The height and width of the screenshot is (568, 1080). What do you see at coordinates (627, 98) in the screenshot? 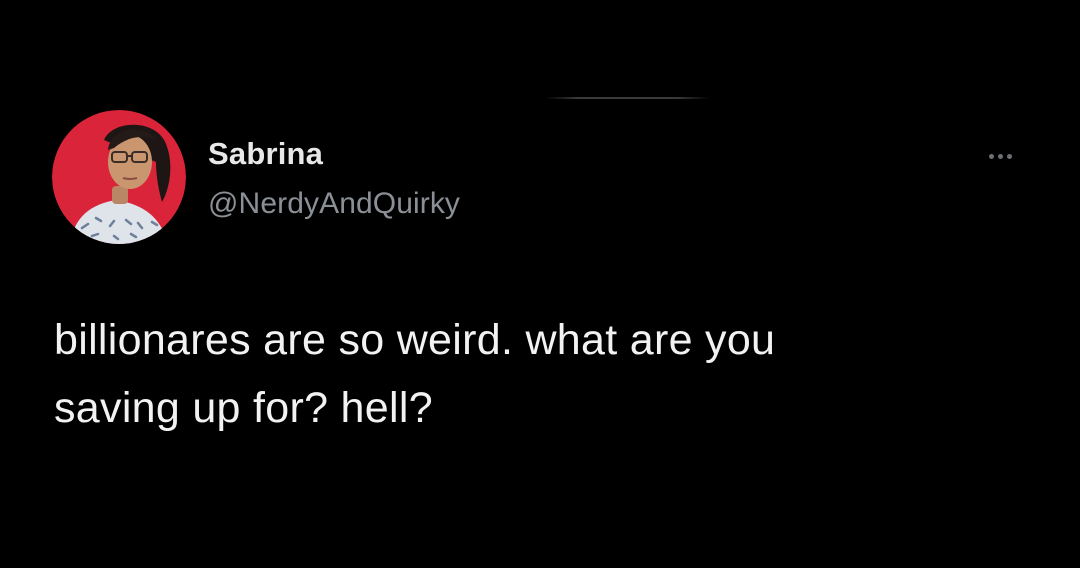
I see `divider` at bounding box center [627, 98].